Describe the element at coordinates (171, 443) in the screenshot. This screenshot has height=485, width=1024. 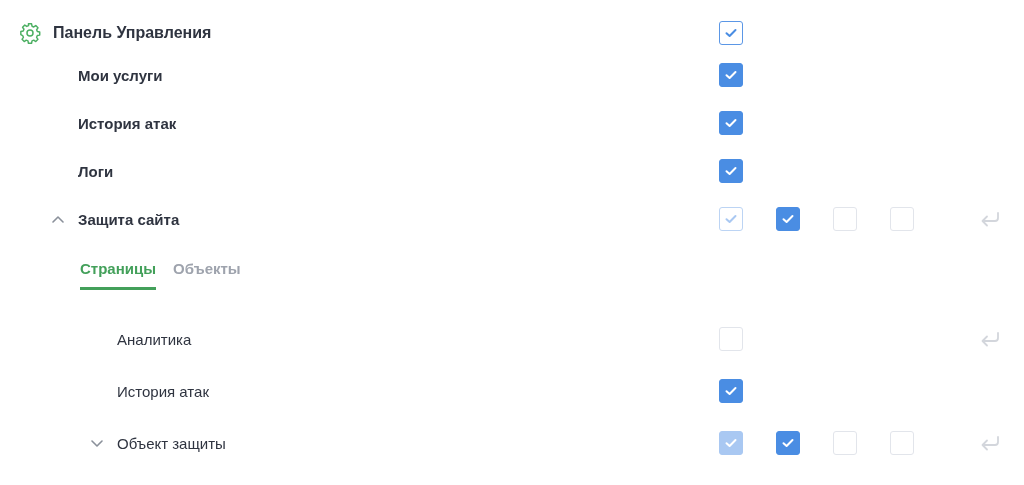
I see `row-label: Объект защиты` at that location.